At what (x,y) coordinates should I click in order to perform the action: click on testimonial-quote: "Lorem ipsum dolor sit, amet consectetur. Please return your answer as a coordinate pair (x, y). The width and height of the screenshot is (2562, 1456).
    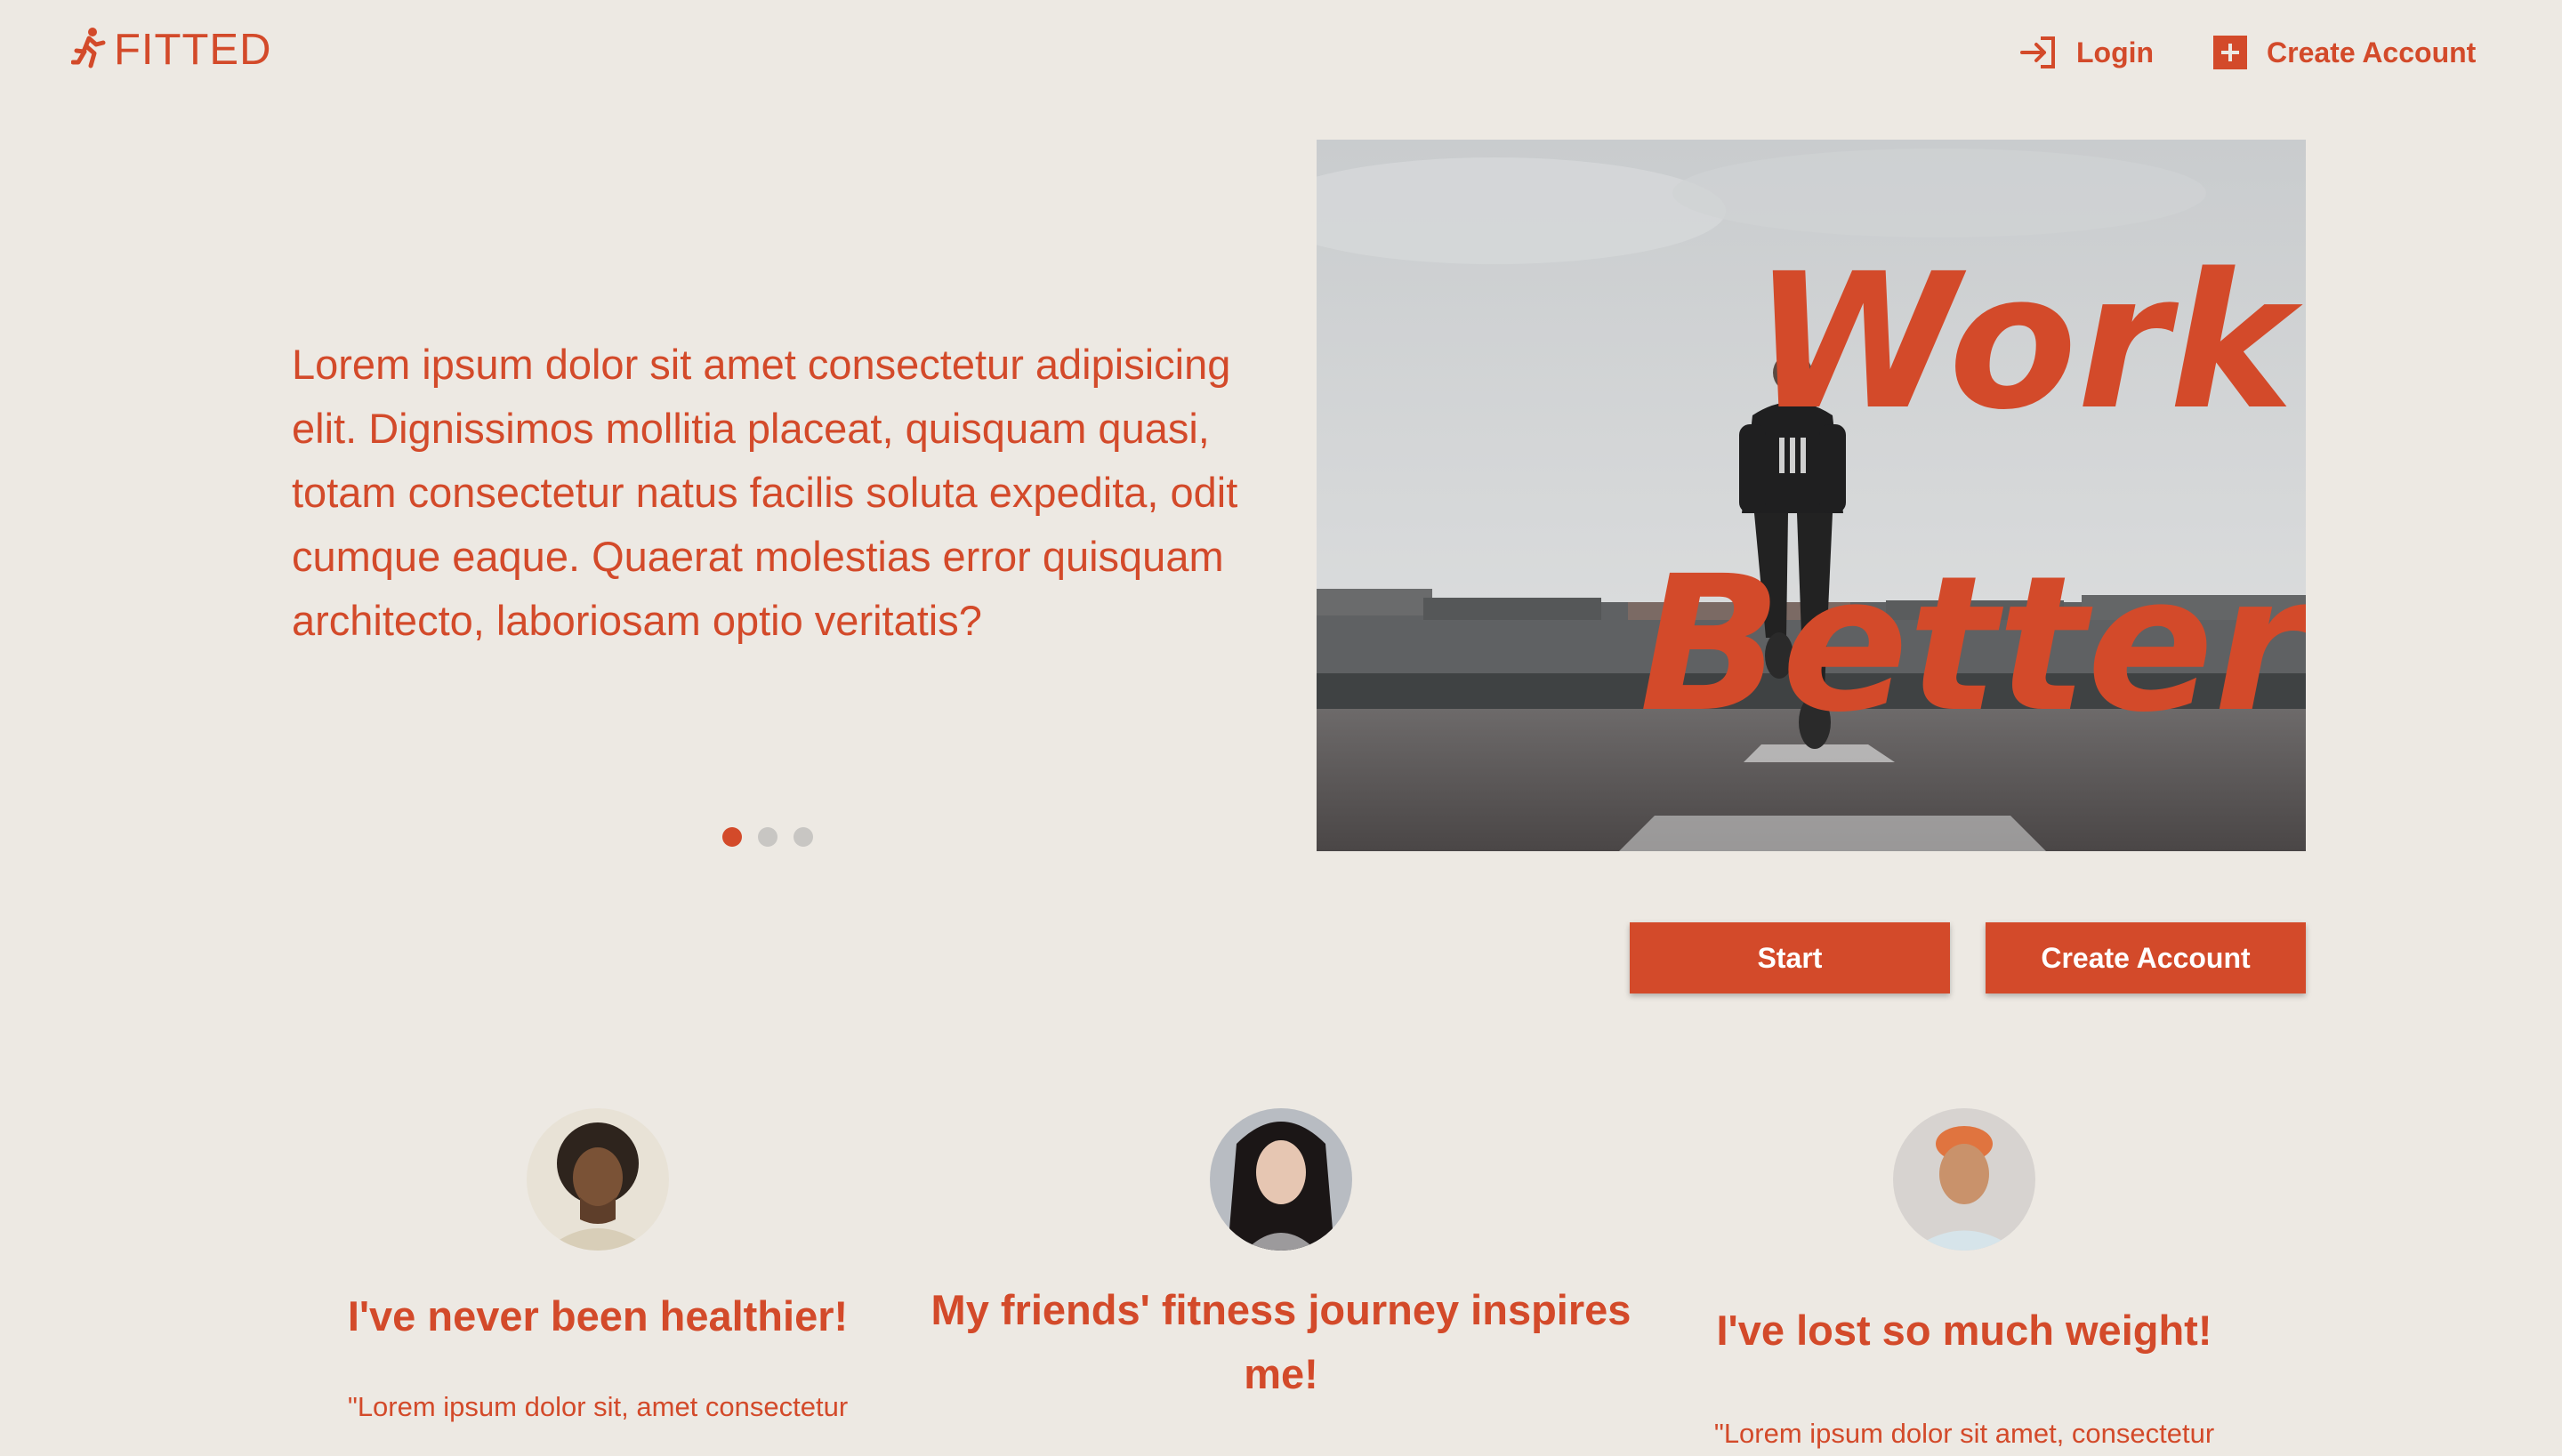
    Looking at the image, I should click on (598, 1406).